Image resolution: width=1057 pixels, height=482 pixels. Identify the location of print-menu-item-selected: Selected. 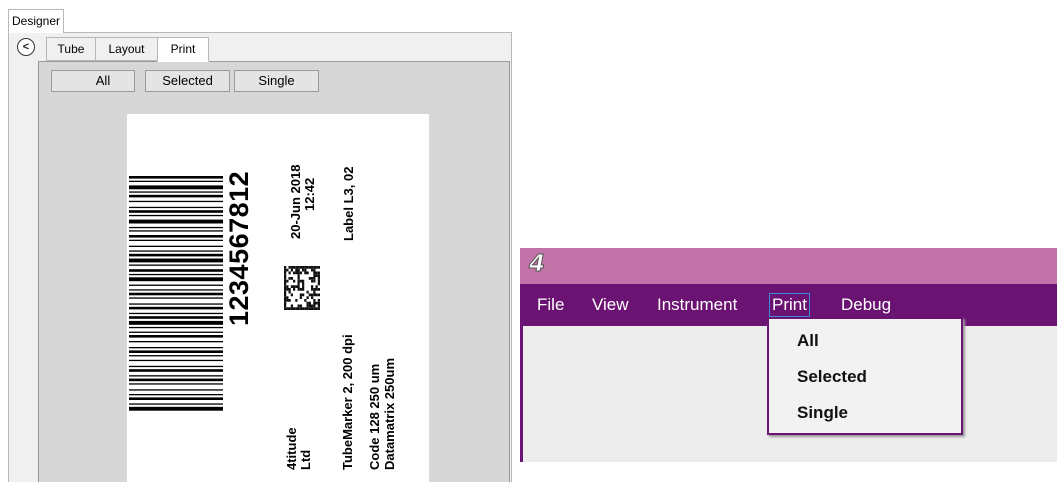
(865, 379).